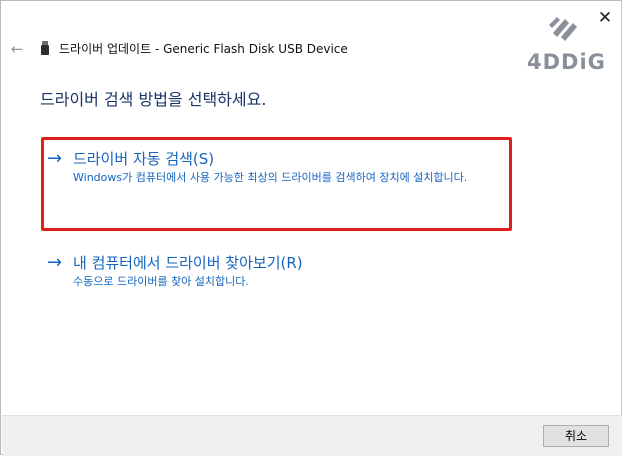 The height and width of the screenshot is (456, 622). Describe the element at coordinates (563, 29) in the screenshot. I see `4ddig-logo-mark` at that location.